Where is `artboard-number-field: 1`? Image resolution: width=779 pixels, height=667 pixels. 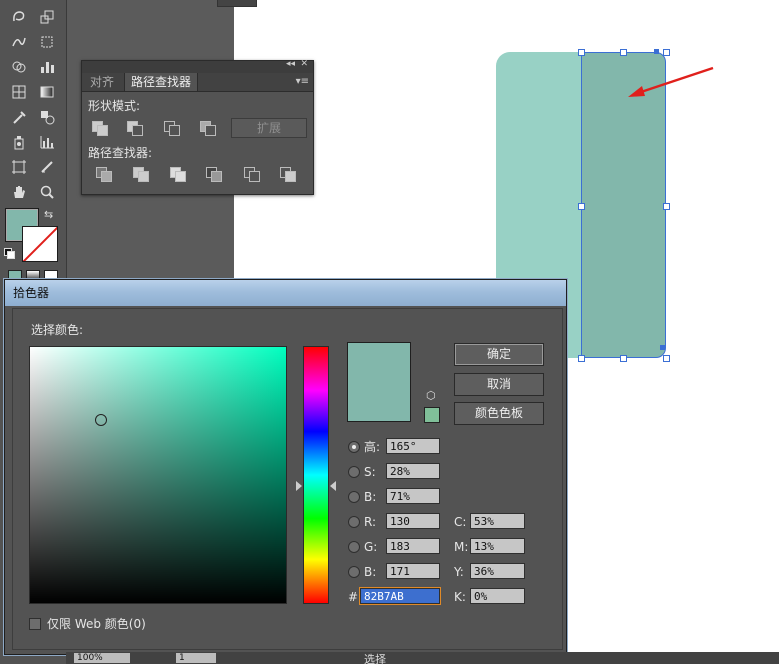
artboard-number-field: 1 is located at coordinates (196, 658).